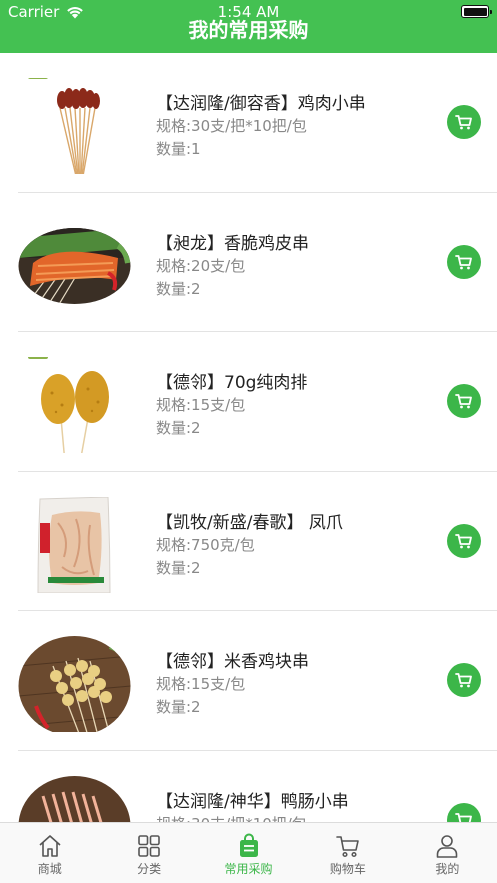  Describe the element at coordinates (447, 846) in the screenshot. I see `user-icon` at that location.